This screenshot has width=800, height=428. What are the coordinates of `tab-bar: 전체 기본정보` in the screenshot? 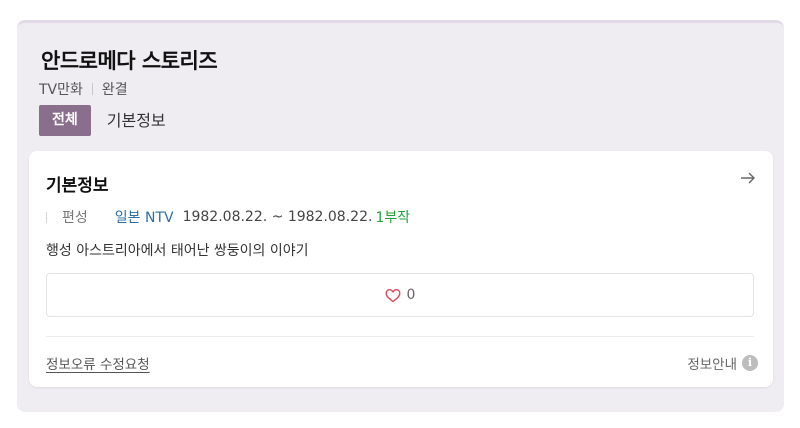 It's located at (102, 120).